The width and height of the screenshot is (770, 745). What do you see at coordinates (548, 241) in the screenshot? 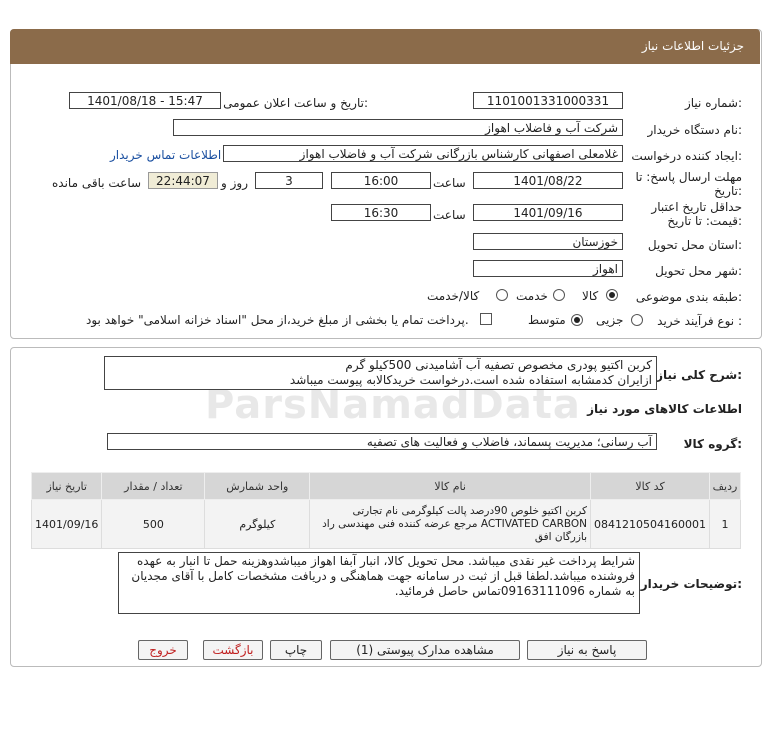
I see `province-field: خوزستان` at bounding box center [548, 241].